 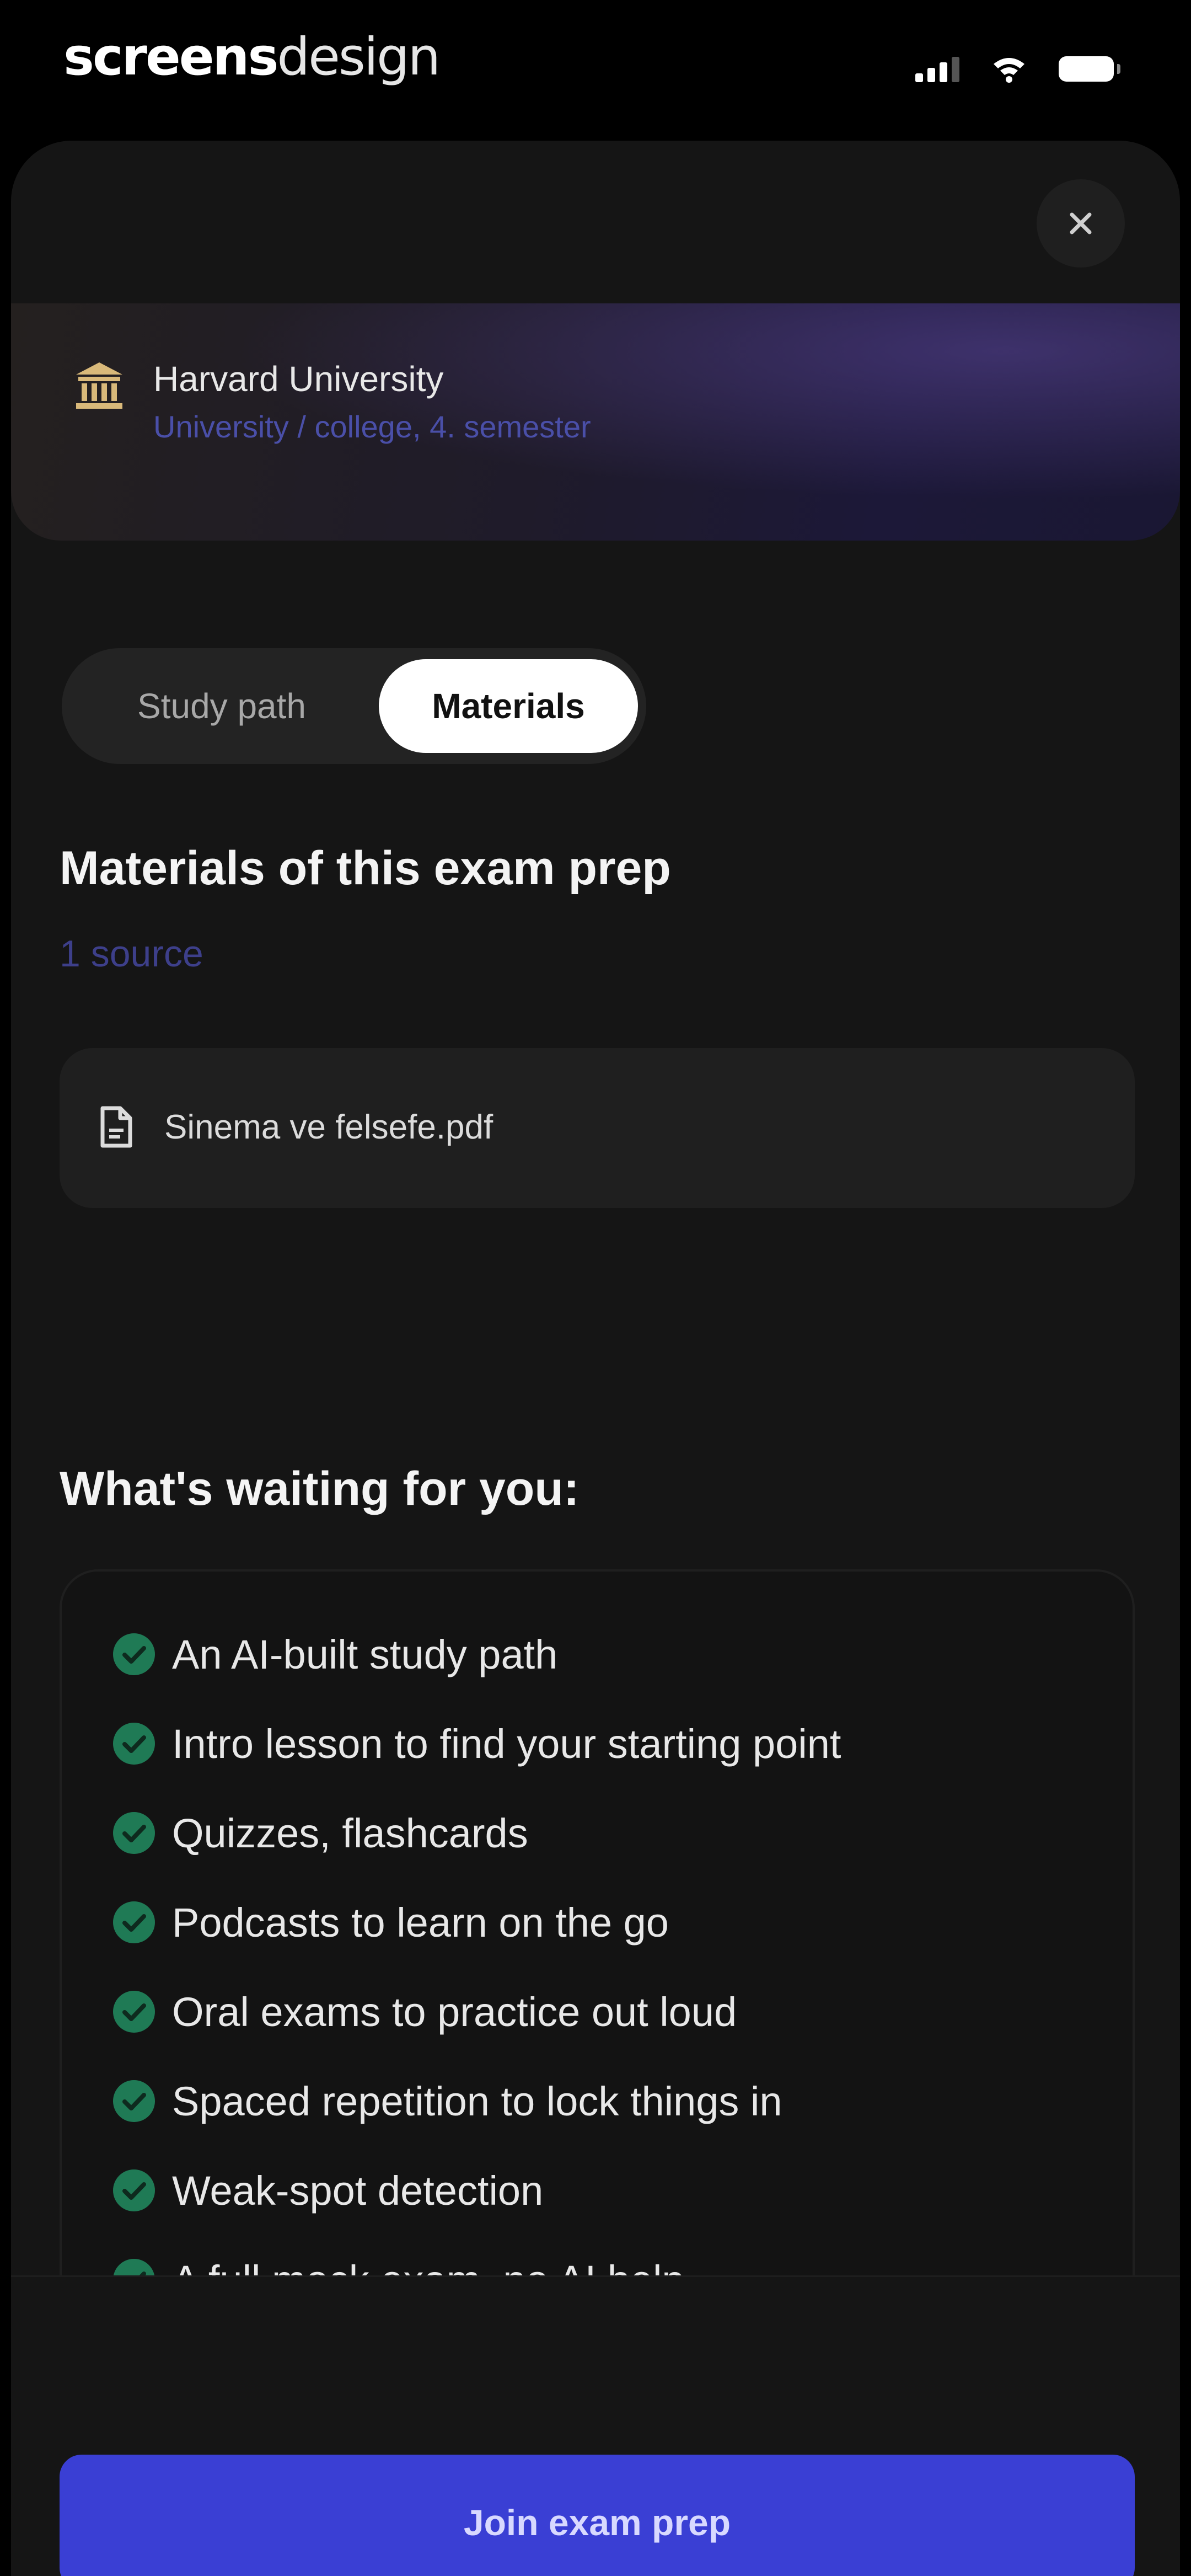 I want to click on close-button, so click(x=1081, y=223).